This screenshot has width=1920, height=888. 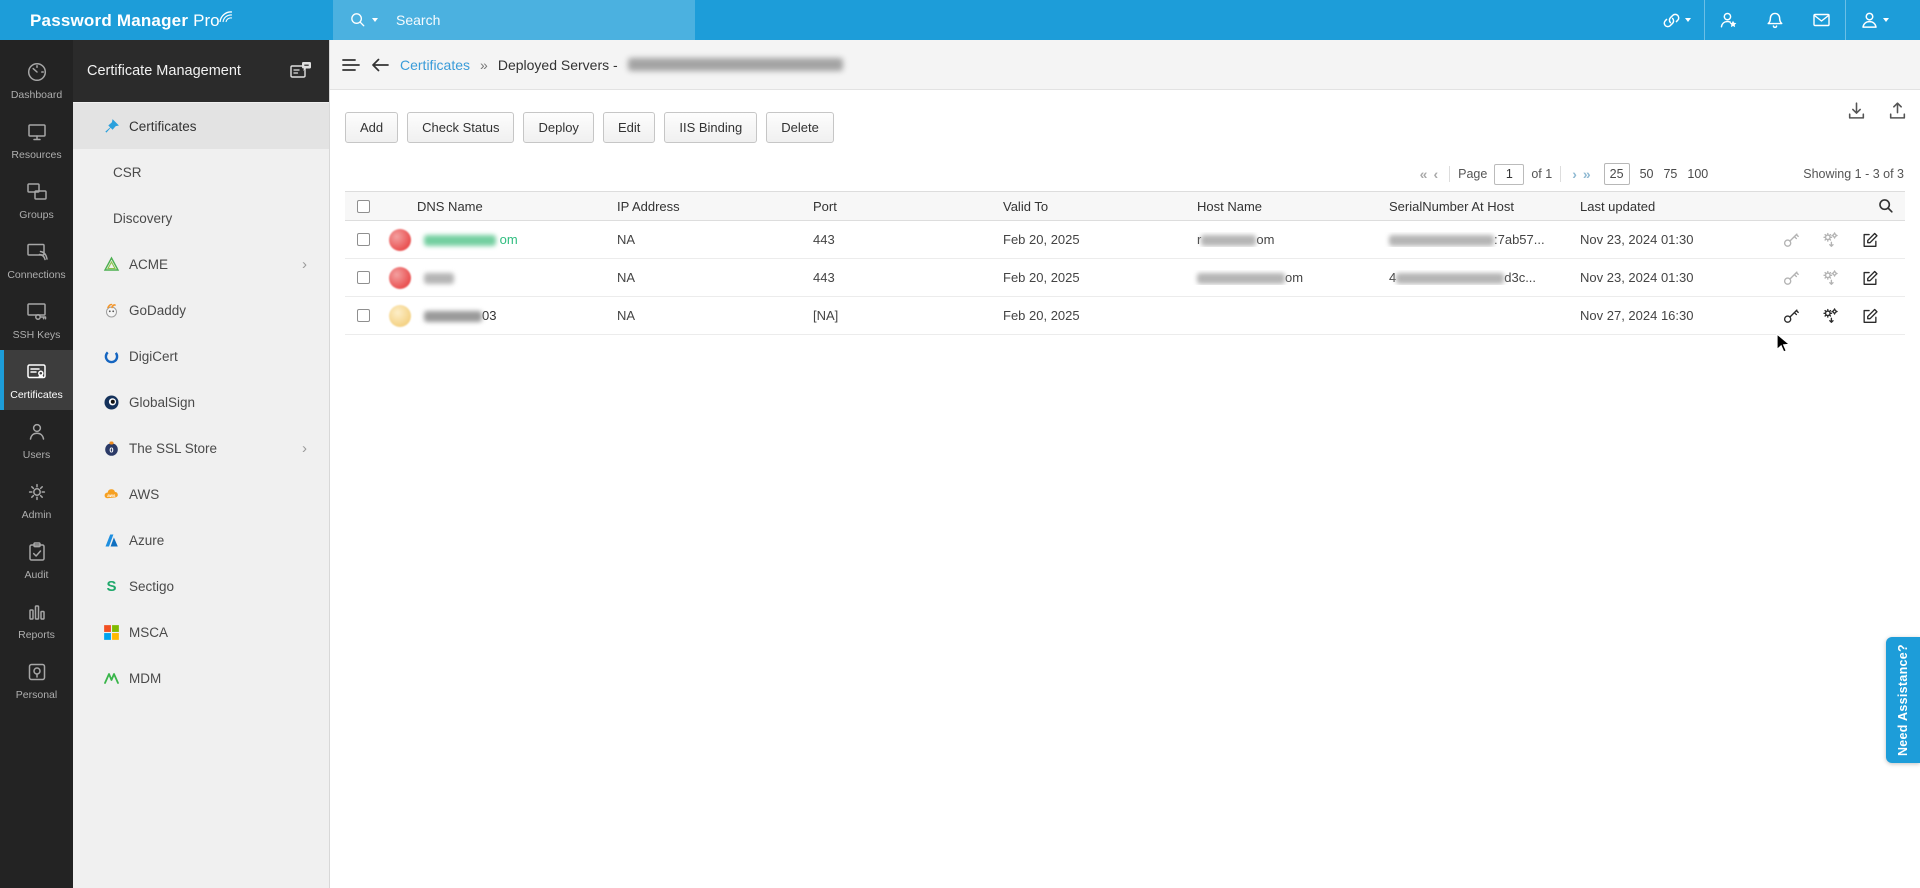 I want to click on sidebar-item-sectigo: S Sectigo, so click(x=201, y=586).